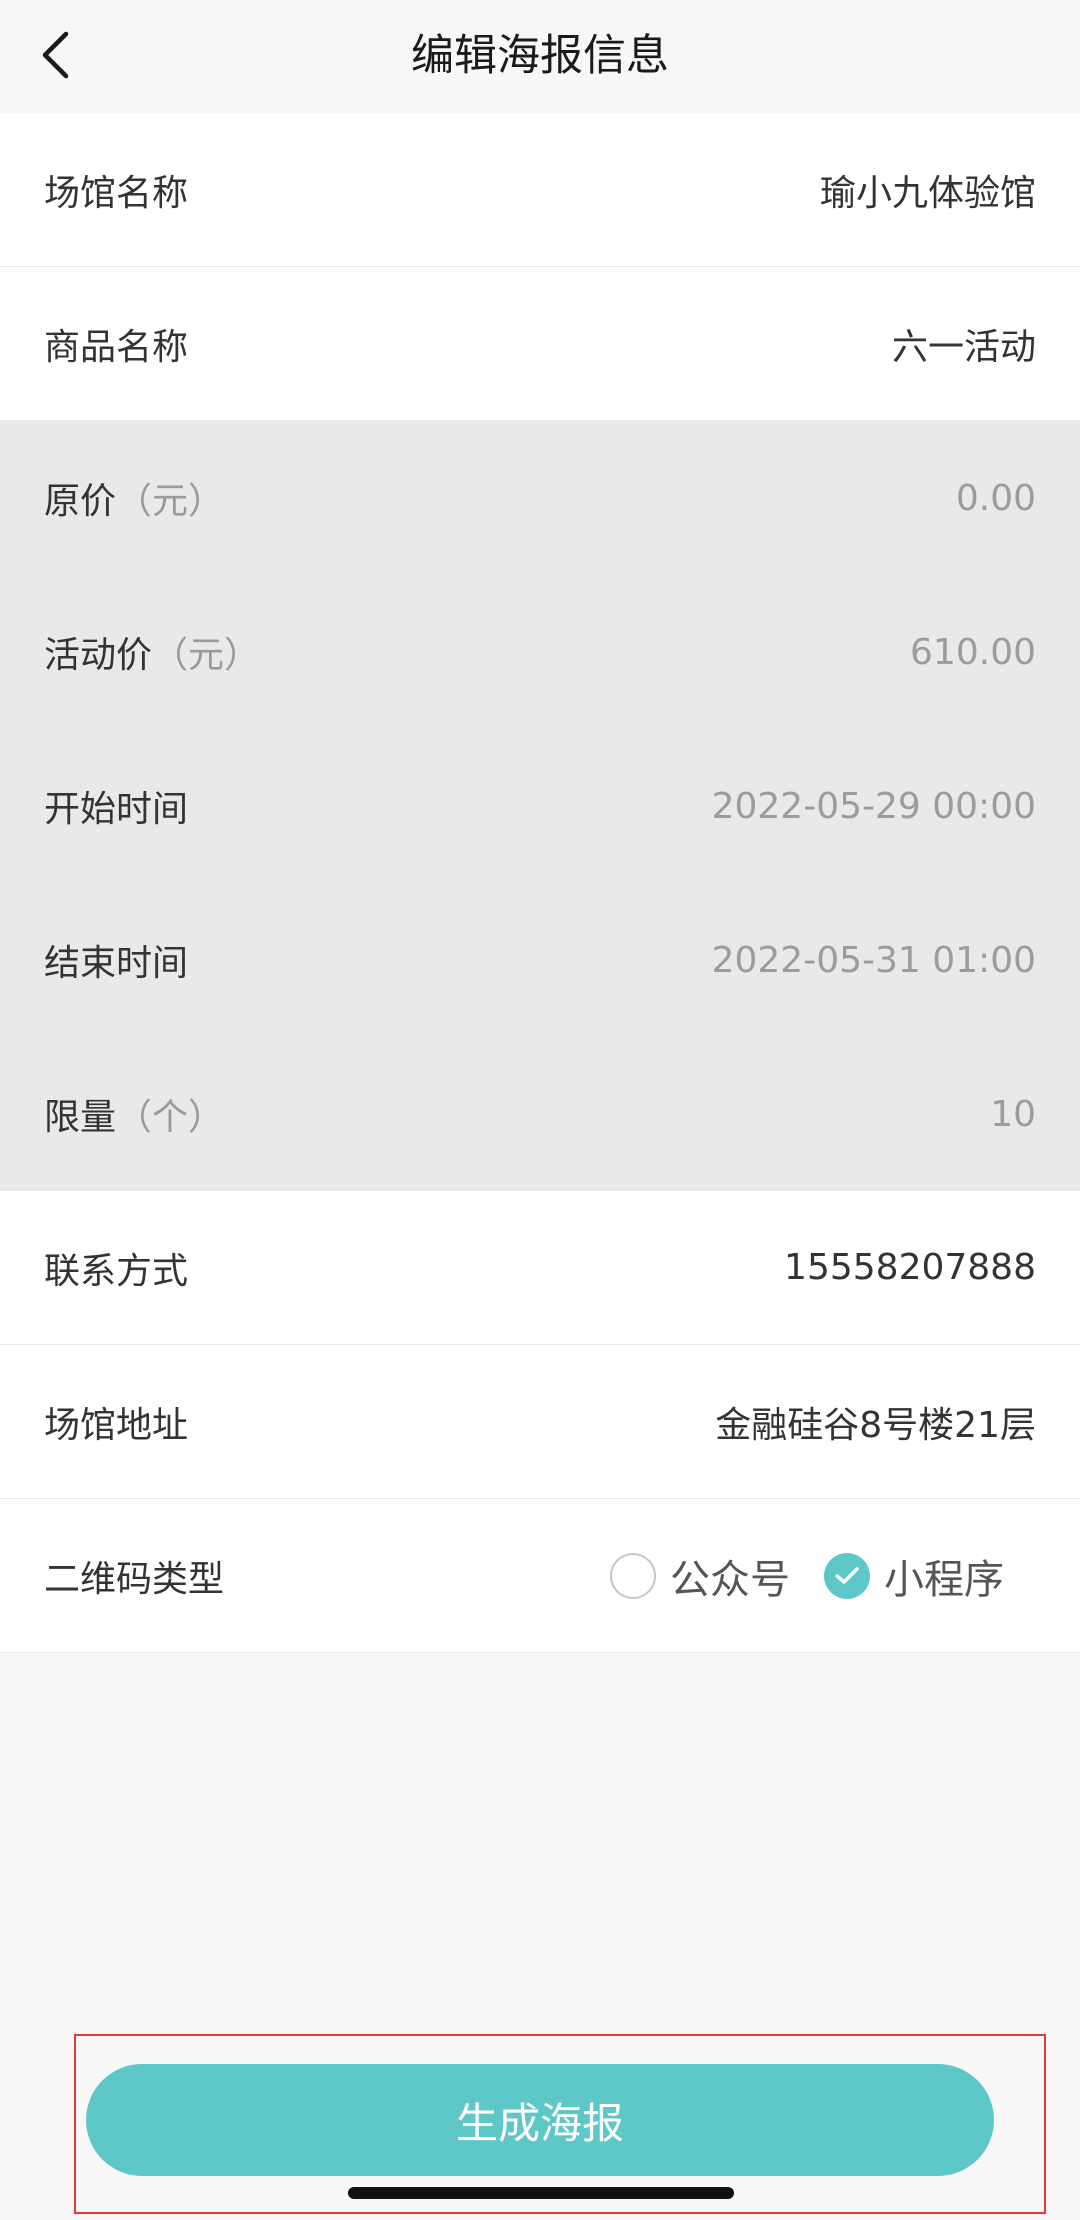 This screenshot has width=1080, height=2220. What do you see at coordinates (928, 190) in the screenshot?
I see `venue-name-value: 瑜小九体验馆` at bounding box center [928, 190].